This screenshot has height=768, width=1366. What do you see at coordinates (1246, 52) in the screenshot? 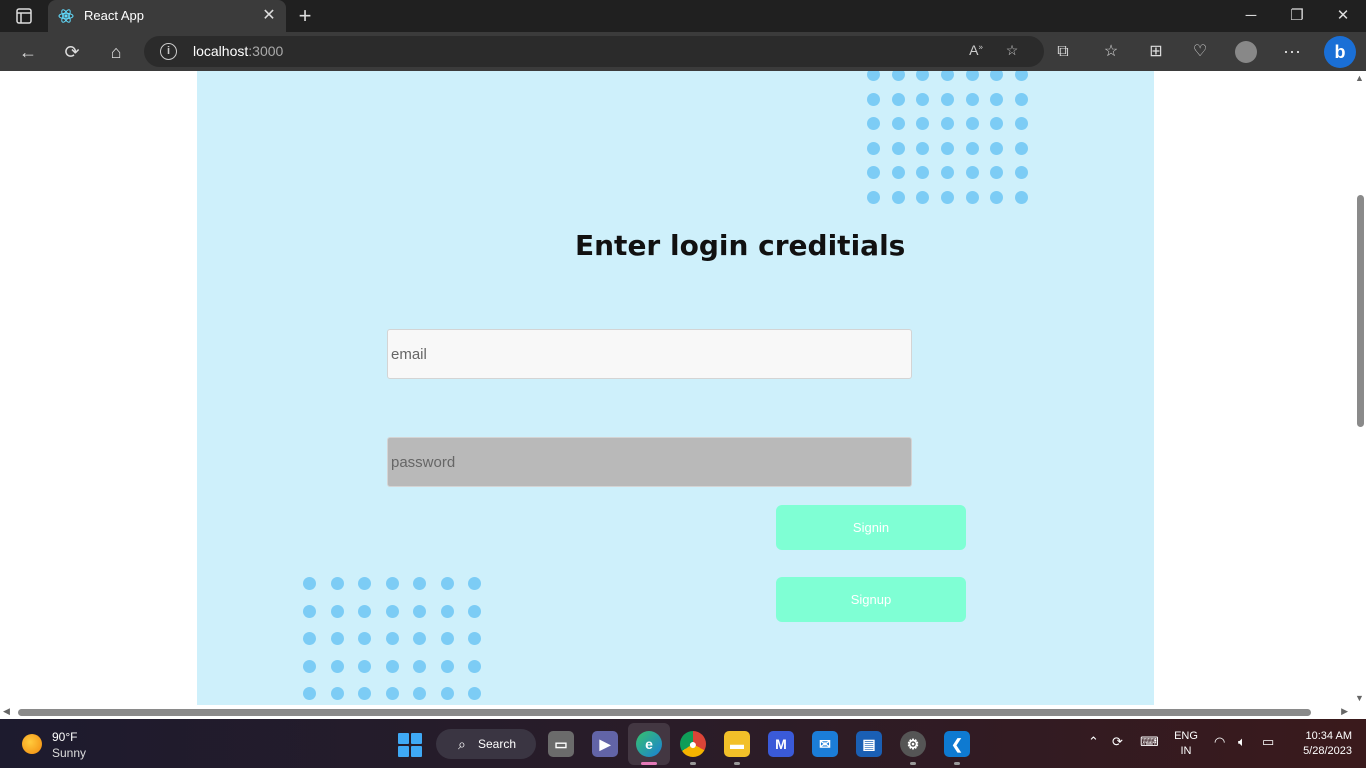
I see `profile-icon` at bounding box center [1246, 52].